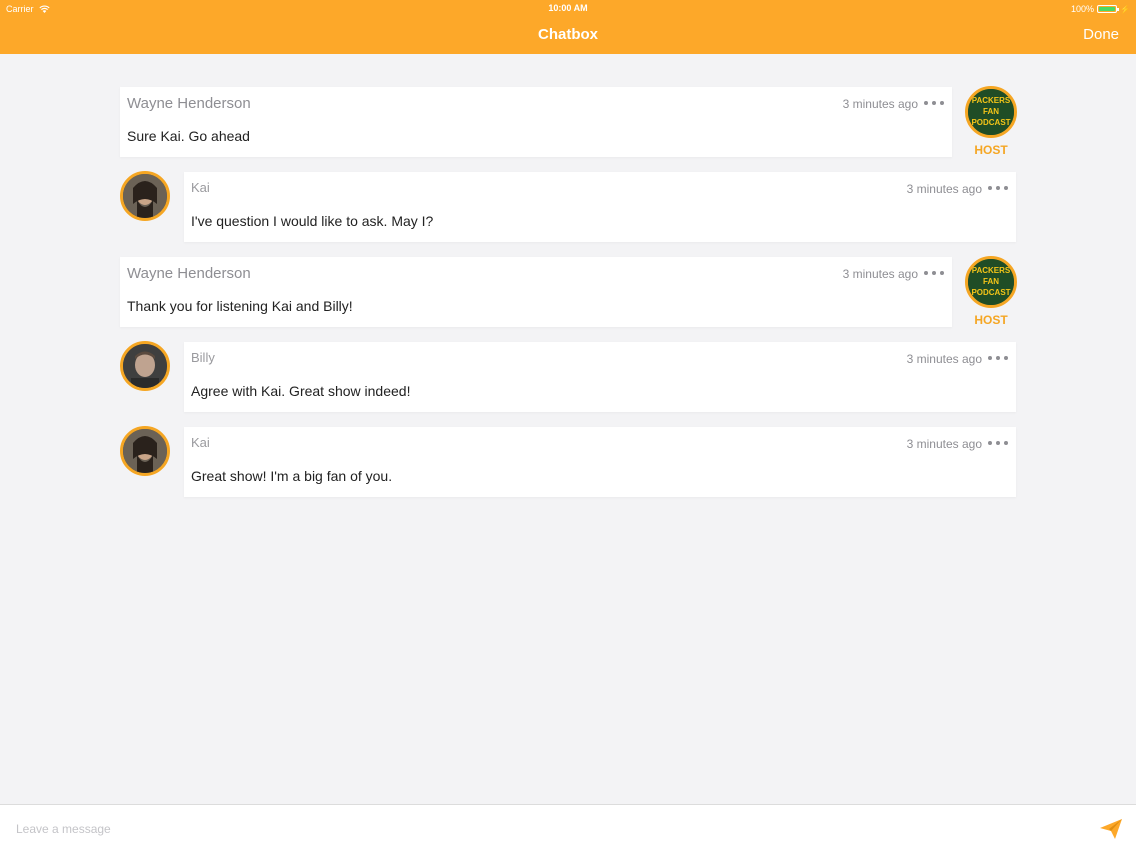  What do you see at coordinates (568, 8) in the screenshot?
I see `status-time: 10:00 AM` at bounding box center [568, 8].